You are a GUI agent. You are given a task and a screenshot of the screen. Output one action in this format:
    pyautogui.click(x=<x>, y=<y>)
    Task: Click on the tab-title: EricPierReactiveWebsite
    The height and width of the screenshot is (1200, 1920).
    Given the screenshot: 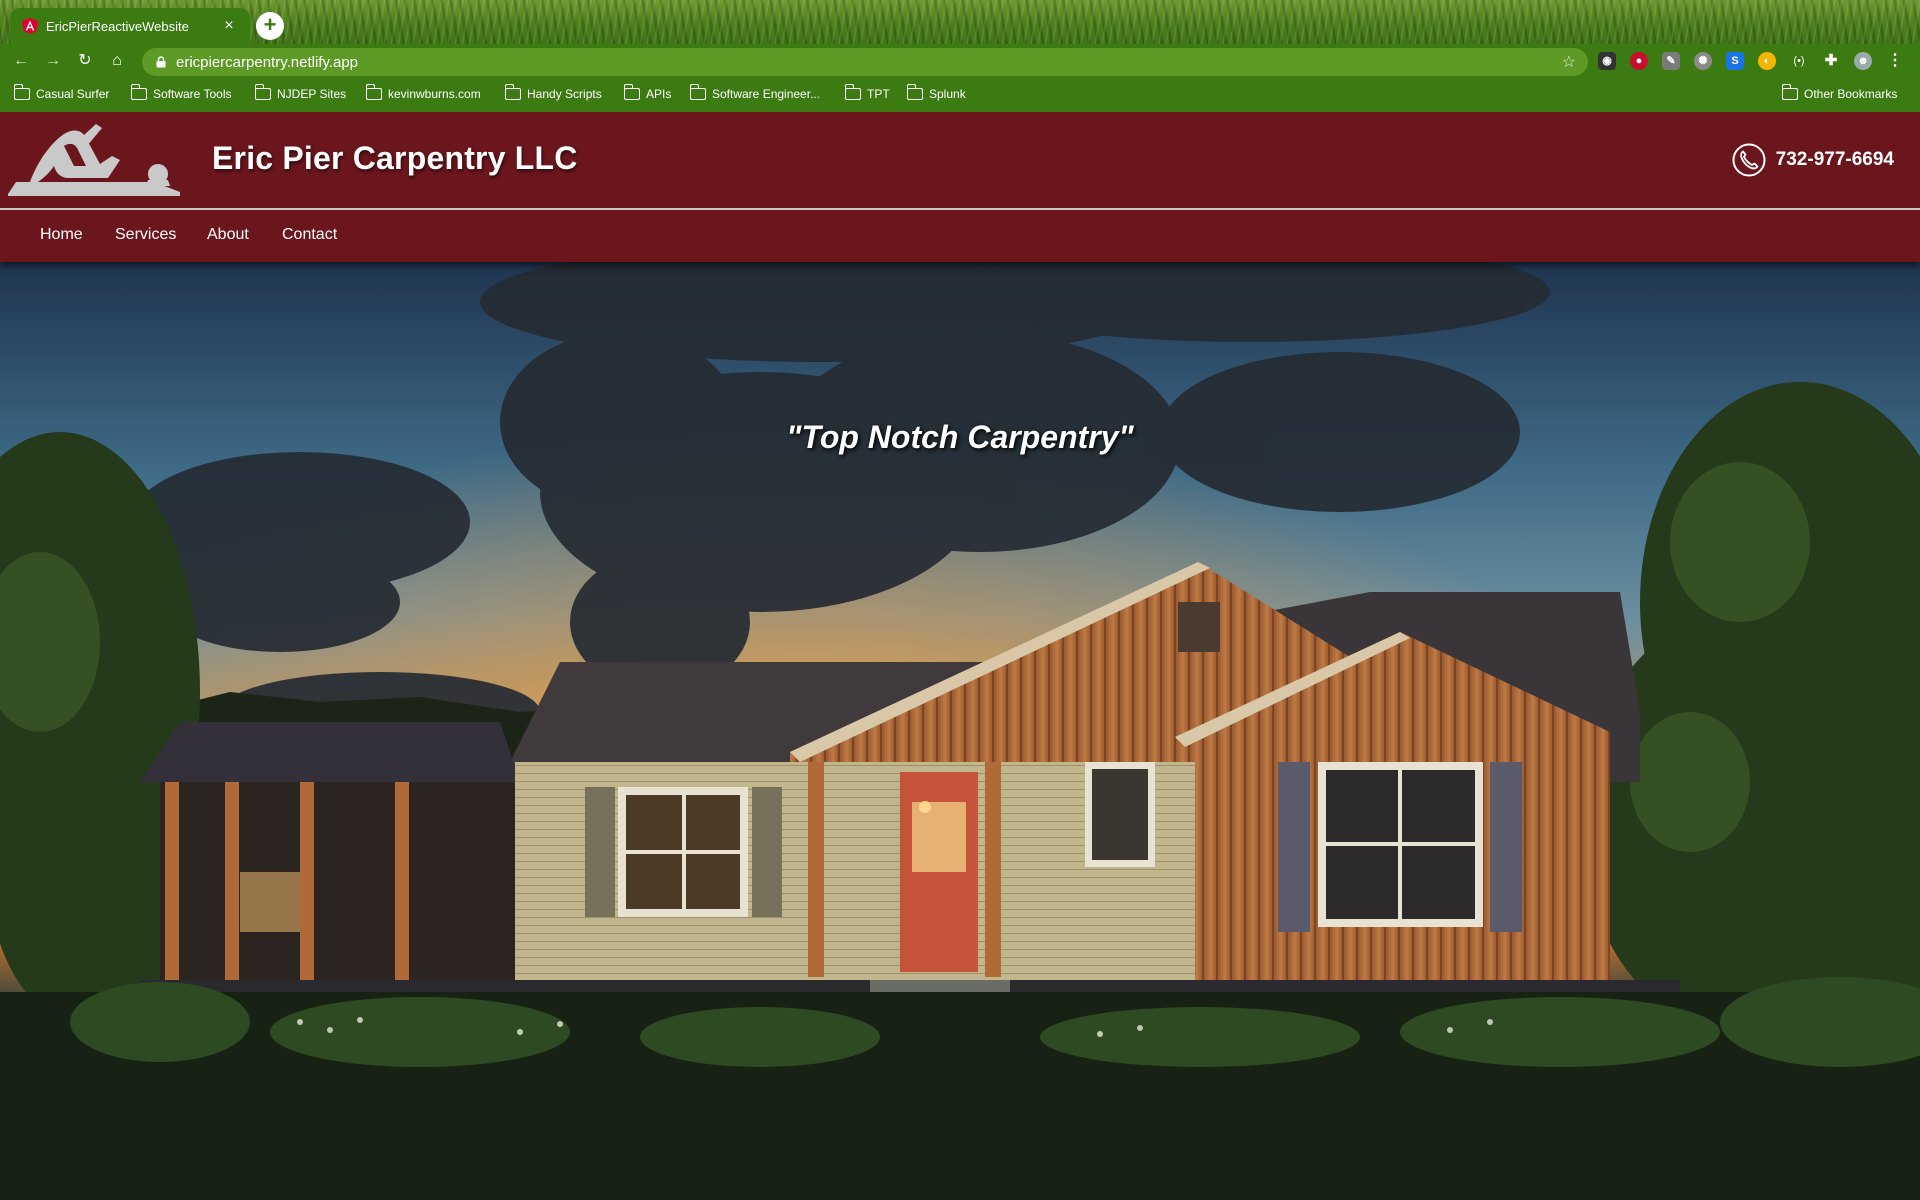 What is the action you would take?
    pyautogui.click(x=117, y=26)
    